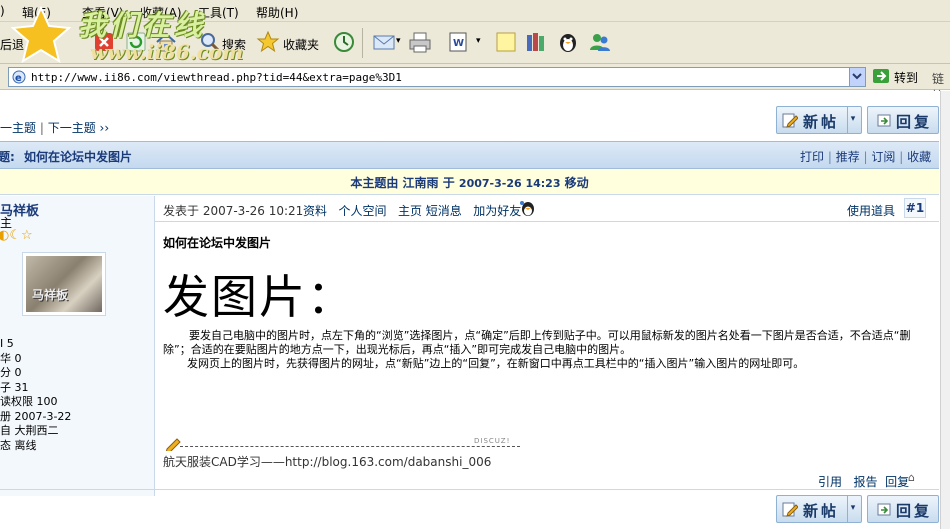  I want to click on homepage-link: 主页, so click(410, 211).